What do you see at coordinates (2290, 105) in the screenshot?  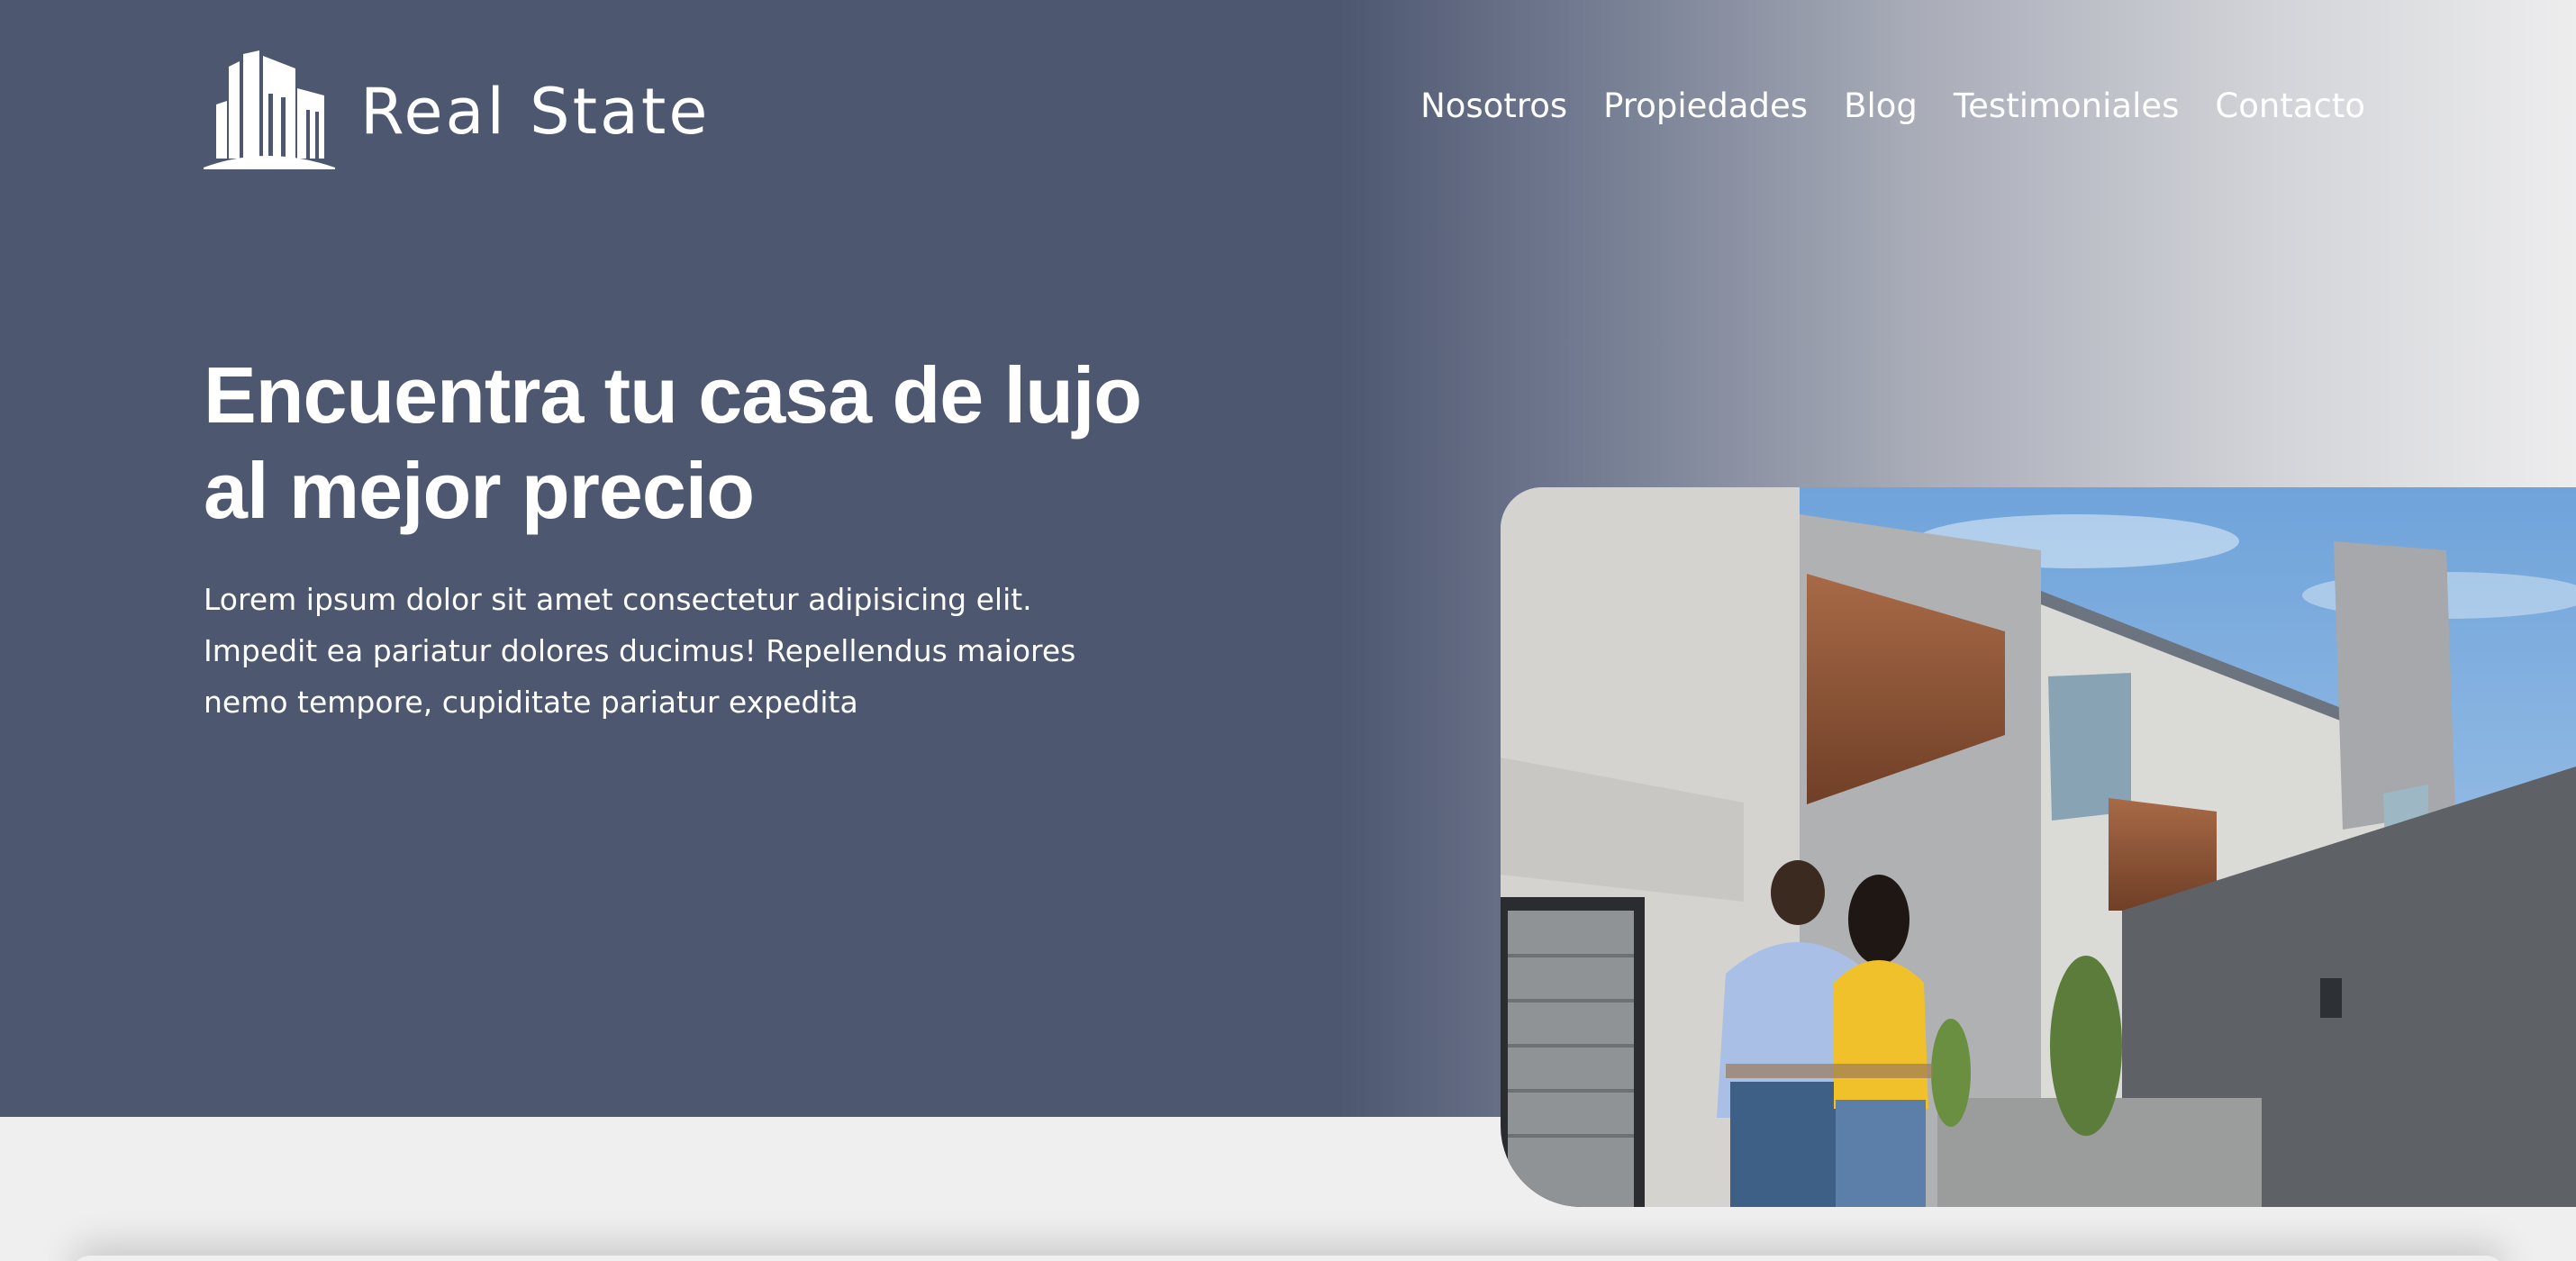 I see `nav-item-contacto: Contacto` at bounding box center [2290, 105].